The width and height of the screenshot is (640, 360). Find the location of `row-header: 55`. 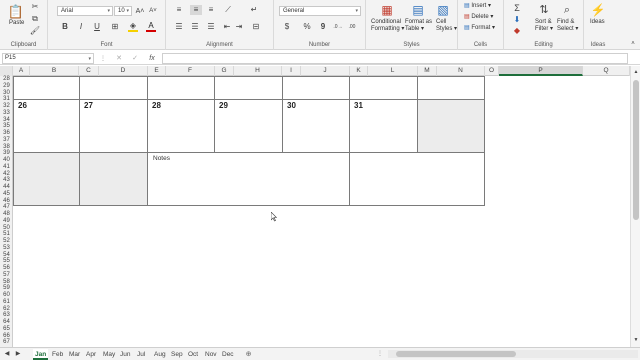

row-header: 55 is located at coordinates (6, 261).